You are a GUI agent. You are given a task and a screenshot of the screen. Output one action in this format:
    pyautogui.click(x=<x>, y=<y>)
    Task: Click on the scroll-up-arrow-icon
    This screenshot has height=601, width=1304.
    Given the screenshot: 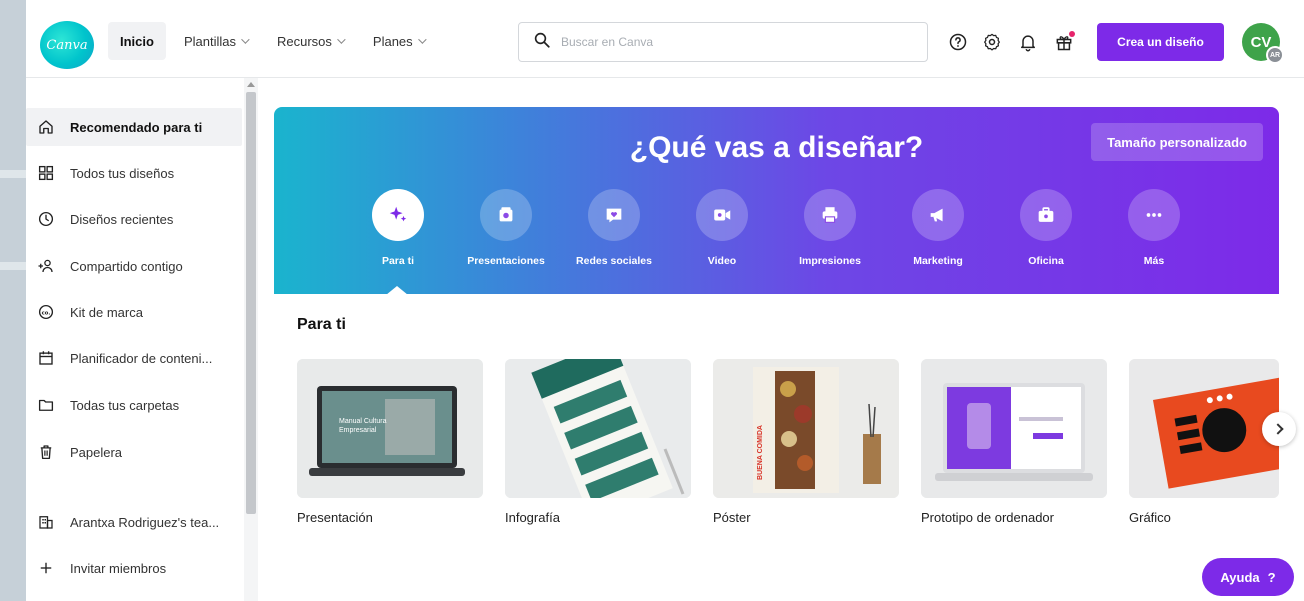 What is the action you would take?
    pyautogui.click(x=251, y=84)
    